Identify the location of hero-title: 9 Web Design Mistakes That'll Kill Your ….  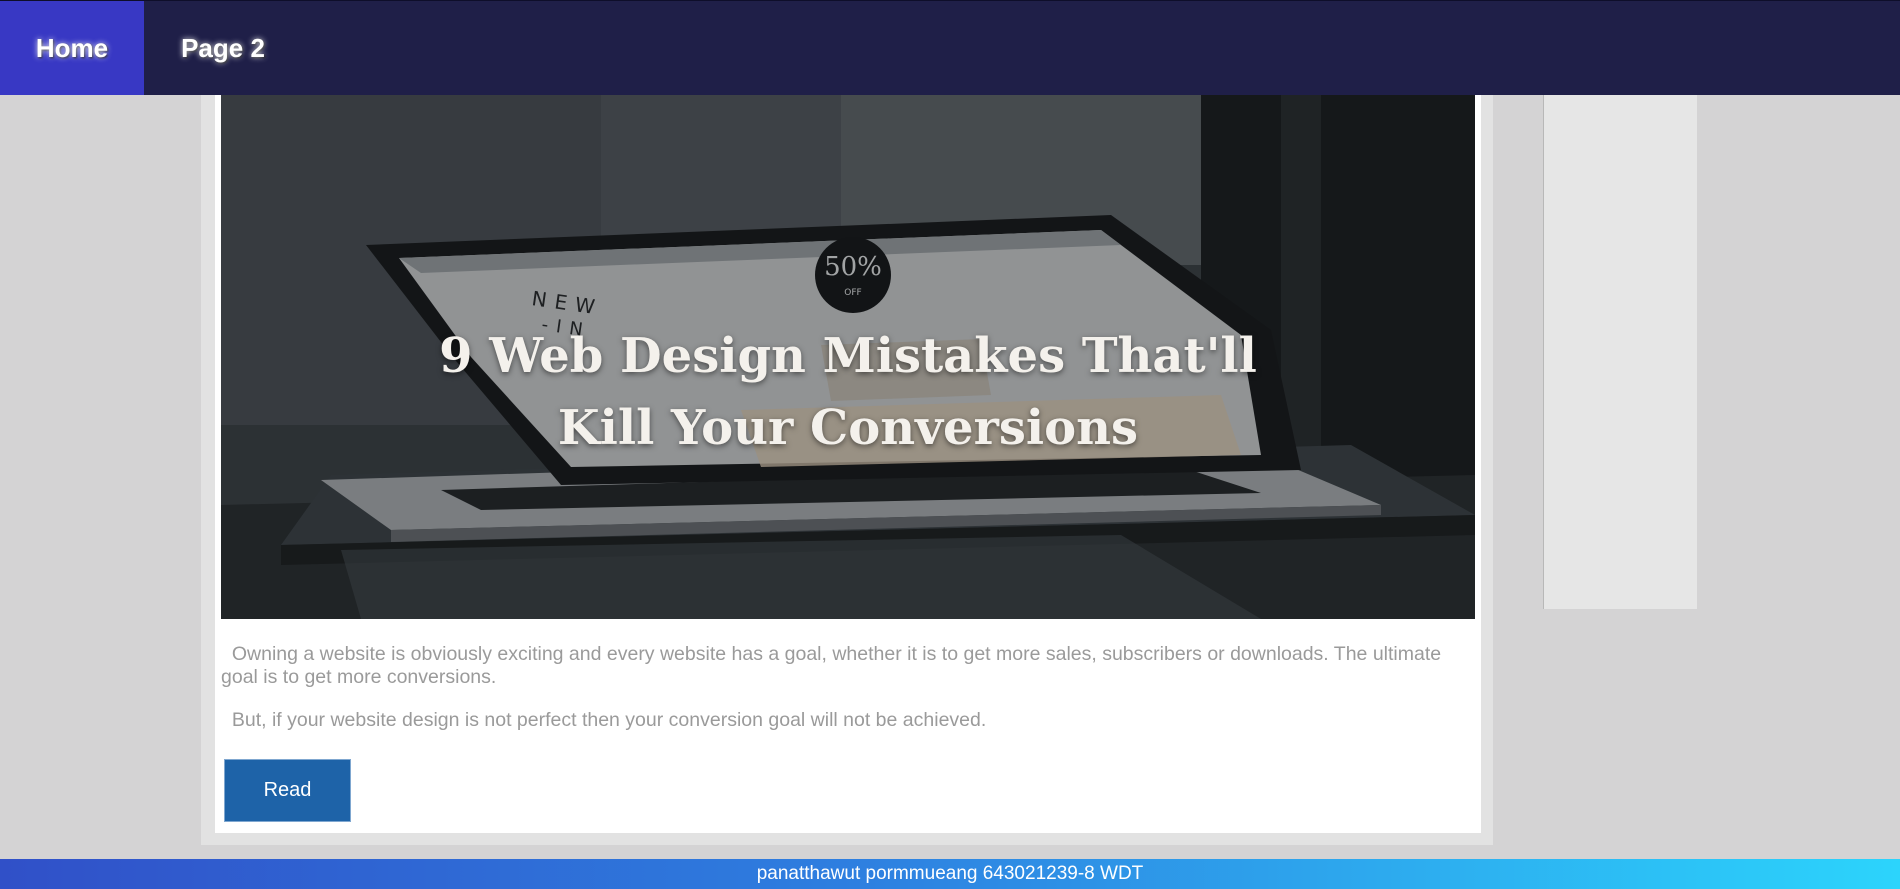
(848, 392).